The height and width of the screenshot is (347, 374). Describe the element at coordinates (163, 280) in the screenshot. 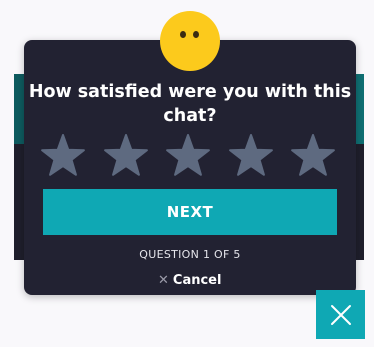

I see `close-icon: ✕` at that location.